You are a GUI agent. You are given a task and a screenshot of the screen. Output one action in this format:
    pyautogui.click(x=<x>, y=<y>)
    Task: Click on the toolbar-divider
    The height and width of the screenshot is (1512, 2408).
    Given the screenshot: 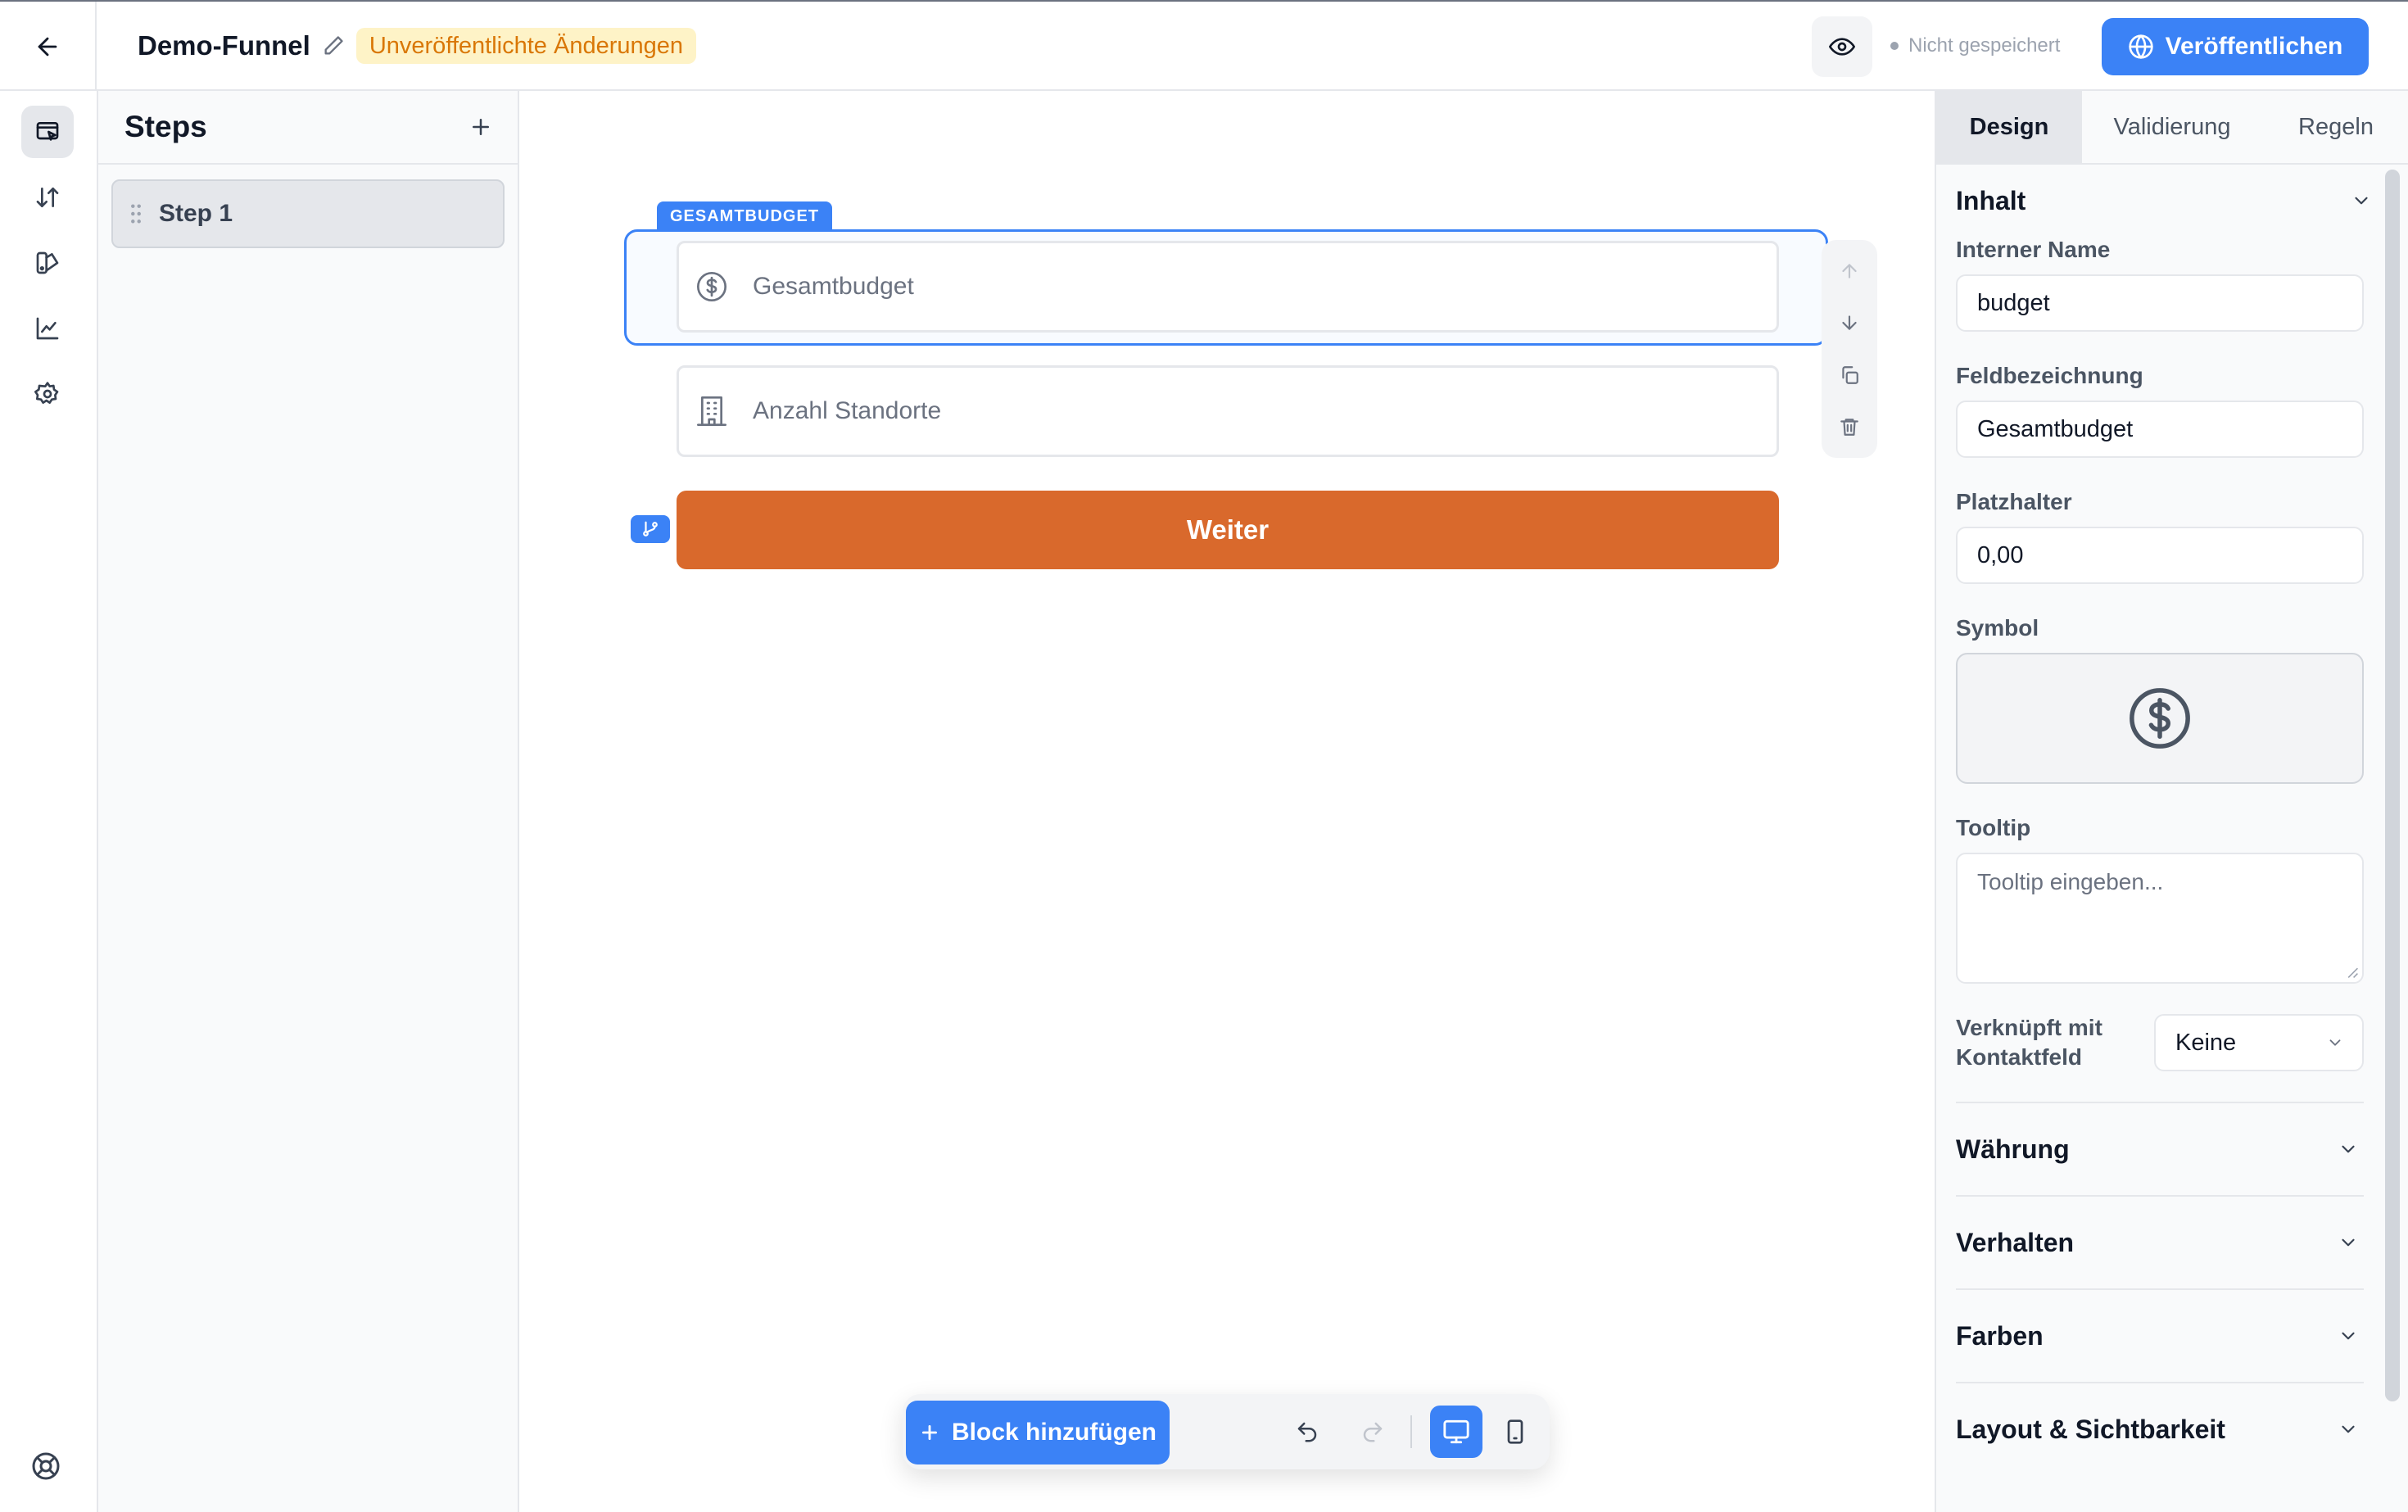 What is the action you would take?
    pyautogui.click(x=1411, y=1431)
    